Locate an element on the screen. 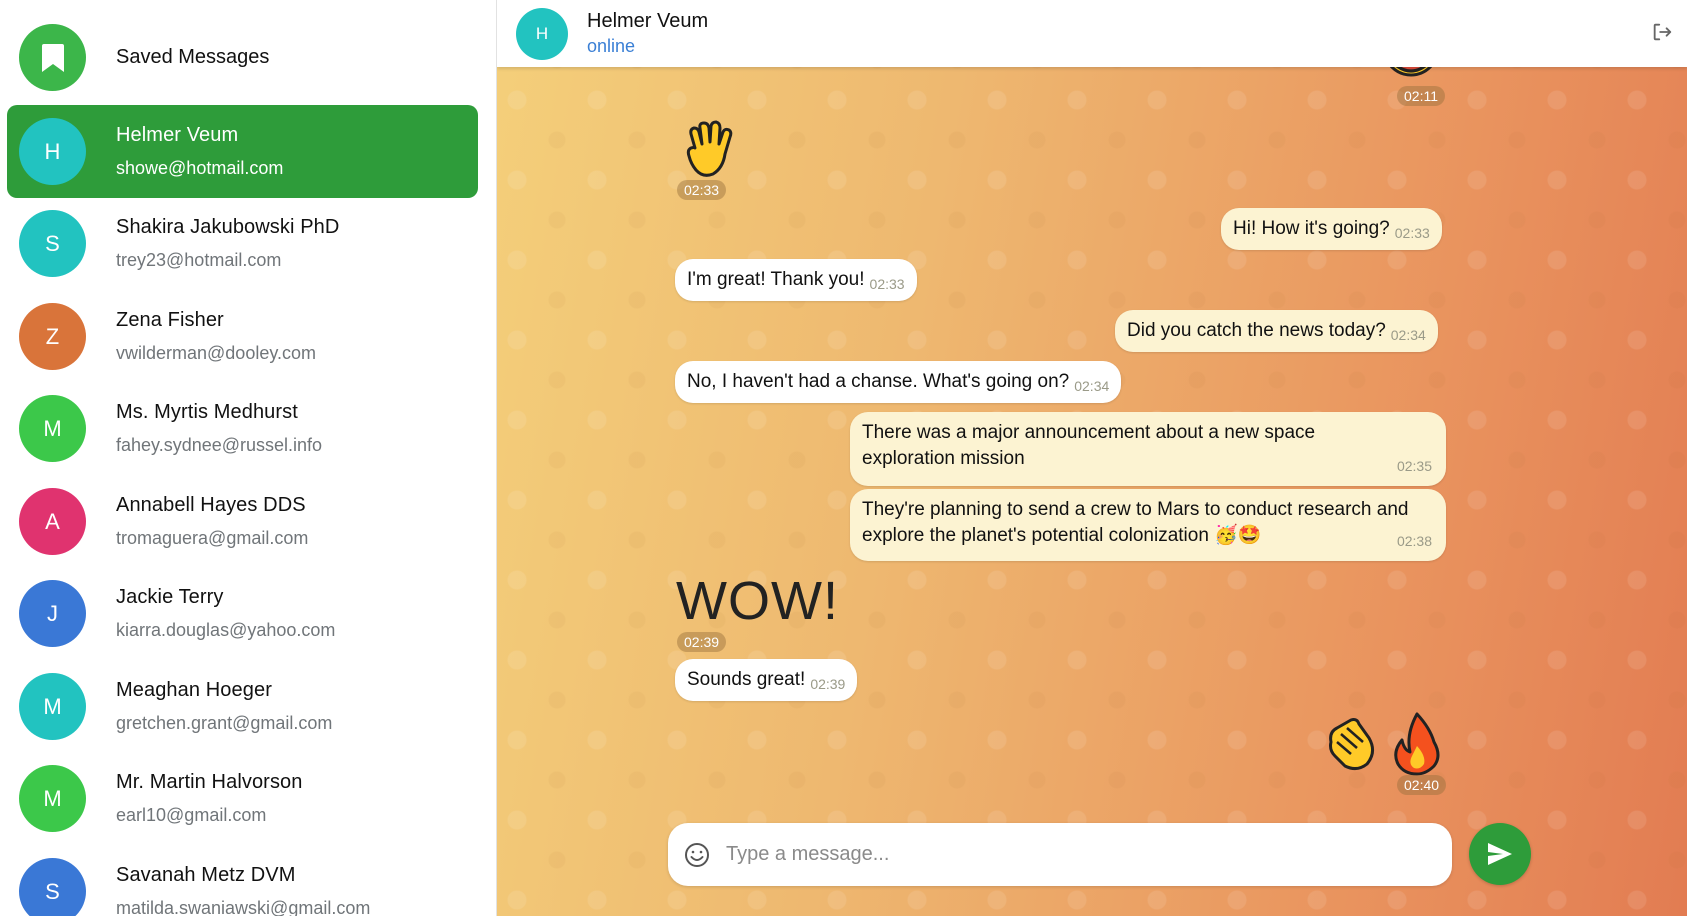 This screenshot has height=916, width=1687. chat-name: Saved Messages is located at coordinates (193, 57).